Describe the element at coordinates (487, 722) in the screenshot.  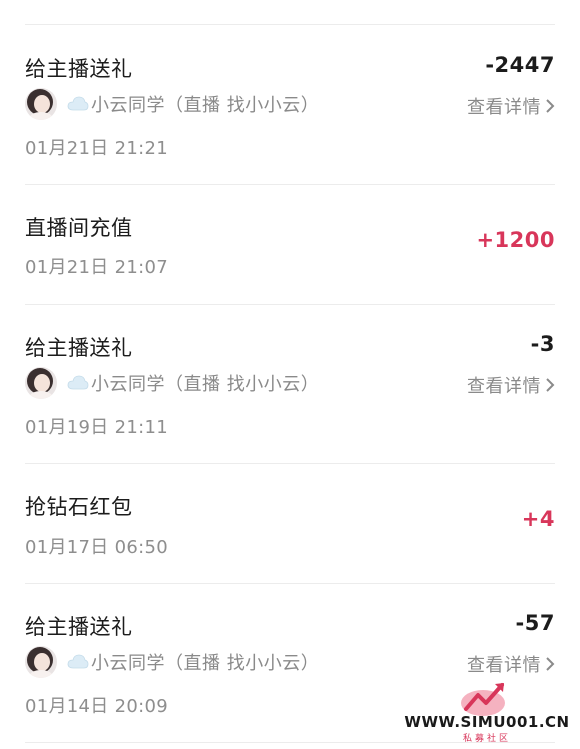
I see `watermark-url: WWW.SIMU001.CN` at that location.